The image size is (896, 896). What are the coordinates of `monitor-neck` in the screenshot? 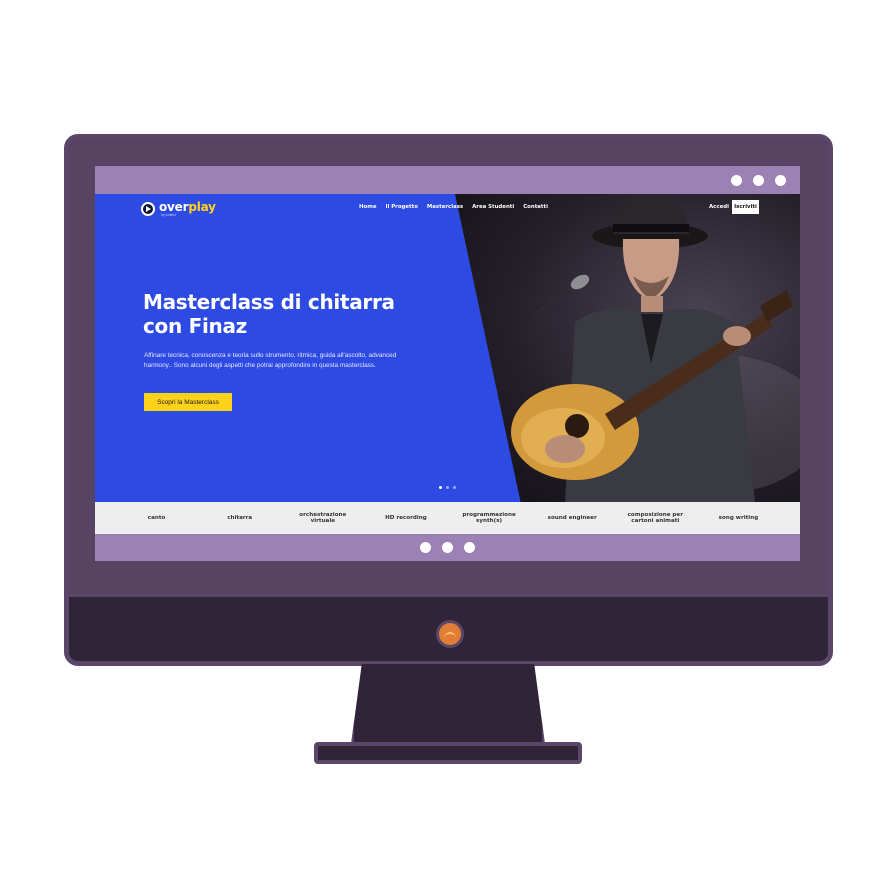 It's located at (448, 708).